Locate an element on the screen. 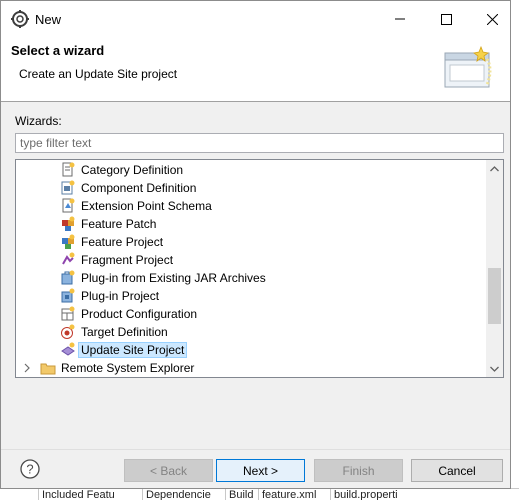  tree-item-fragment-project: Fragment Project is located at coordinates (251, 260).